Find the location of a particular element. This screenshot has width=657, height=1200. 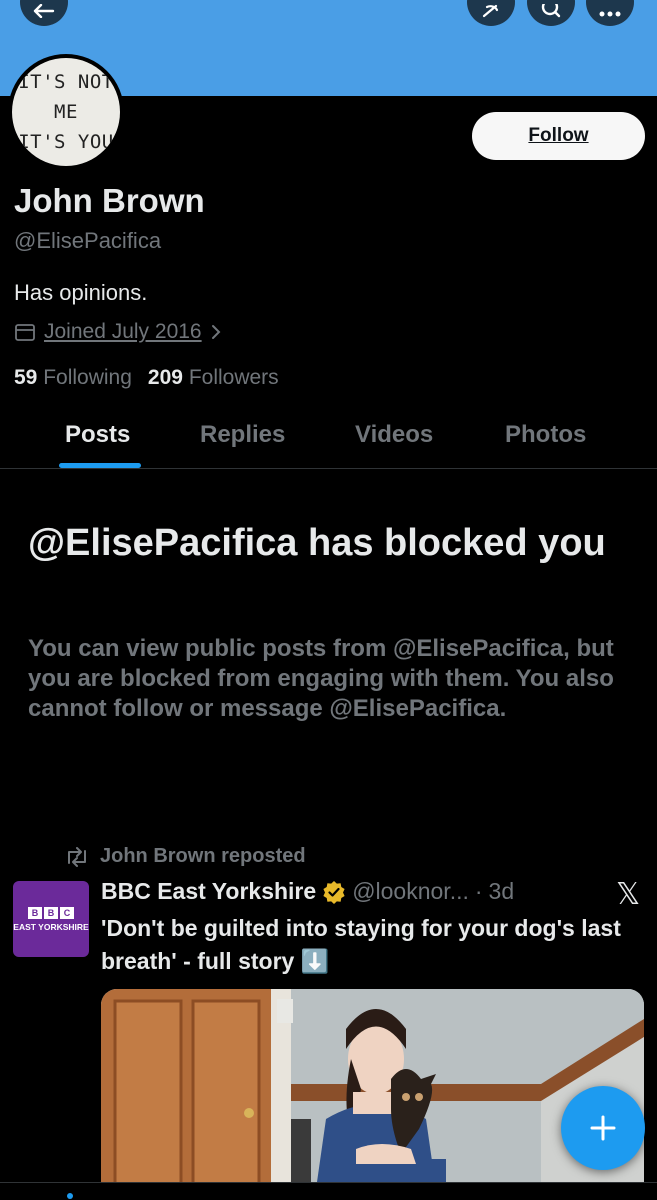

active-tab-indicator is located at coordinates (100, 465).